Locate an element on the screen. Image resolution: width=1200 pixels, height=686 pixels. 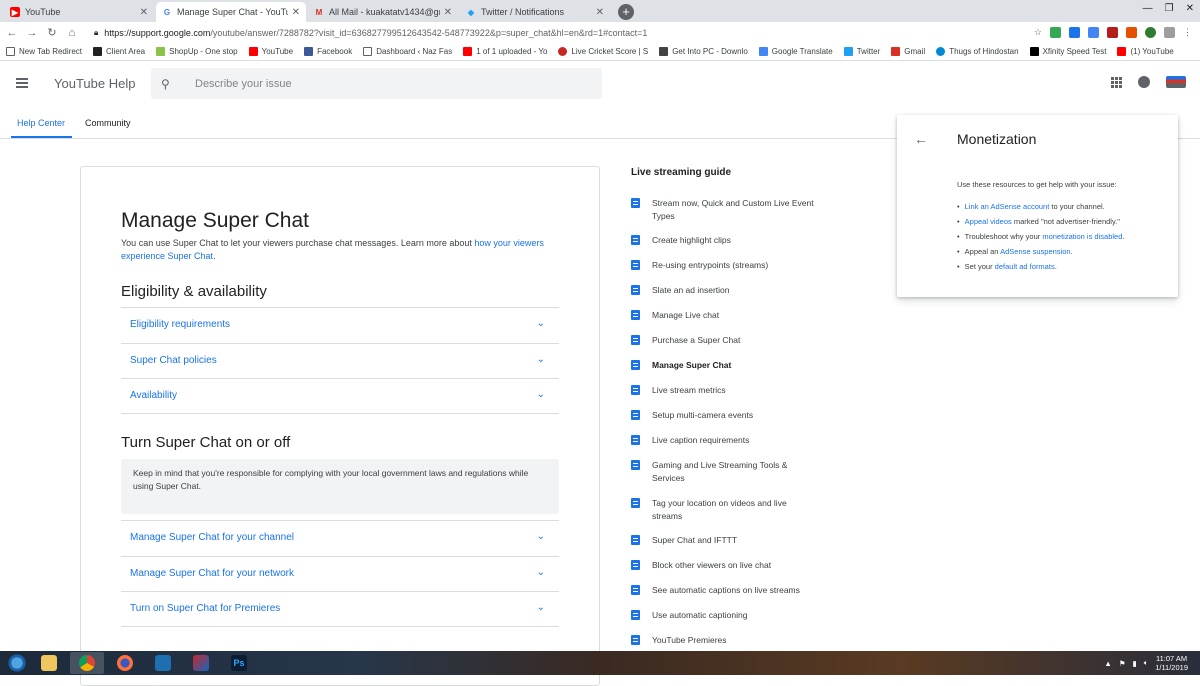
chevron-up-icon: ▲ is located at coordinates (1107, 663).